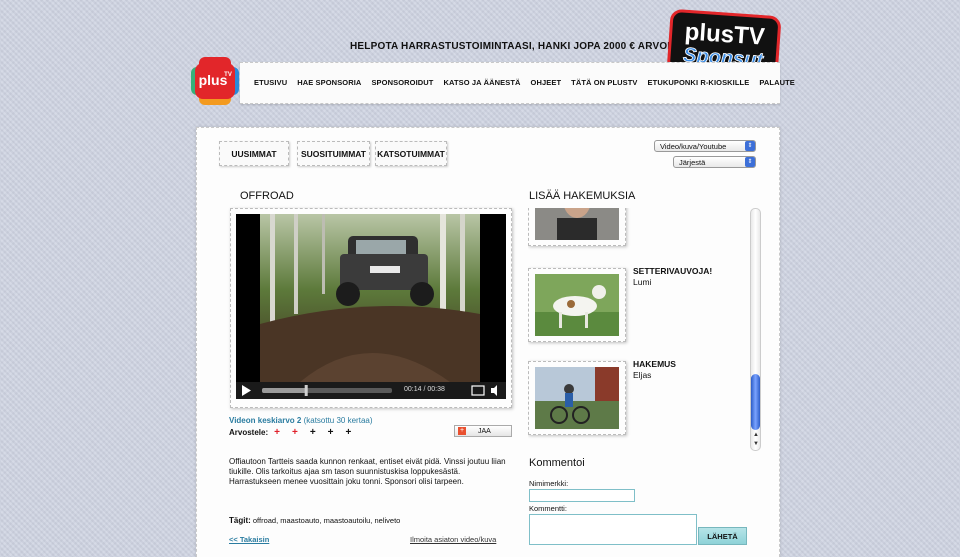  I want to click on play-icon, so click(246, 390).